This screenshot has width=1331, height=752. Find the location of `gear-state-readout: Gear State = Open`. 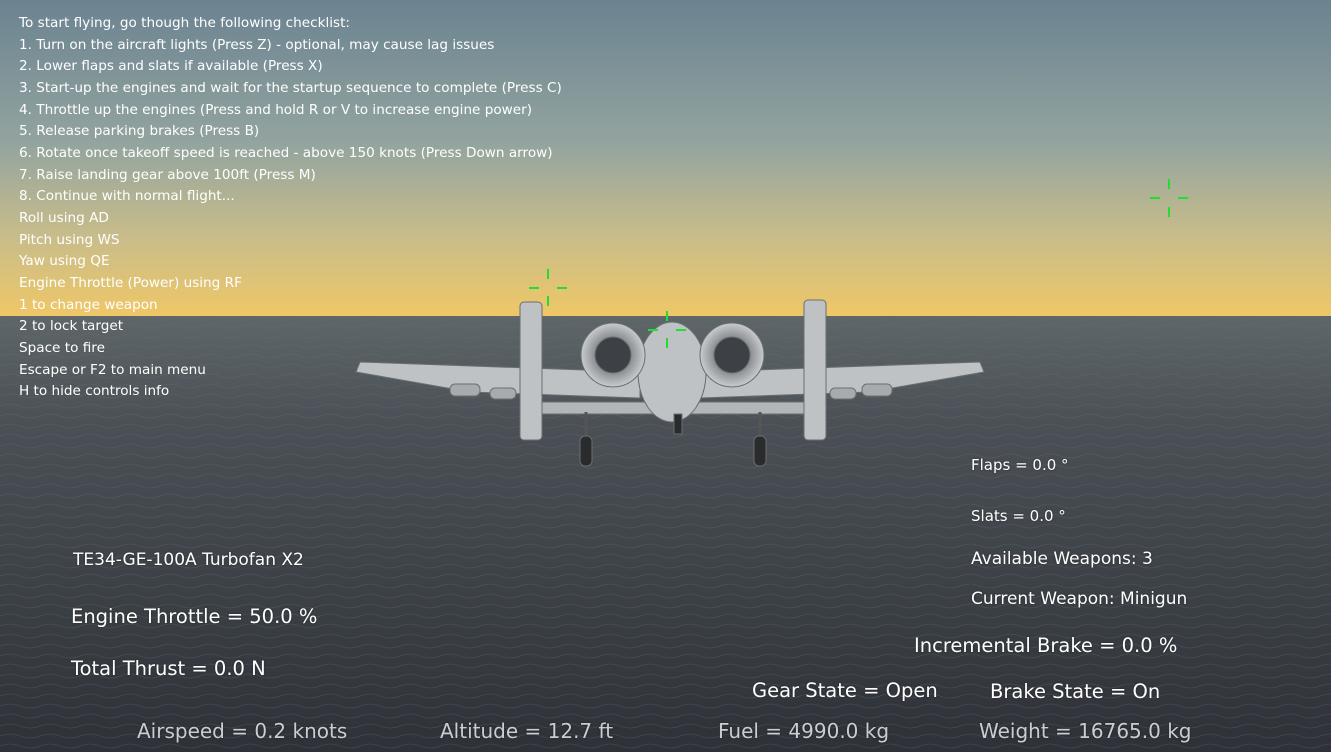

gear-state-readout: Gear State = Open is located at coordinates (845, 690).